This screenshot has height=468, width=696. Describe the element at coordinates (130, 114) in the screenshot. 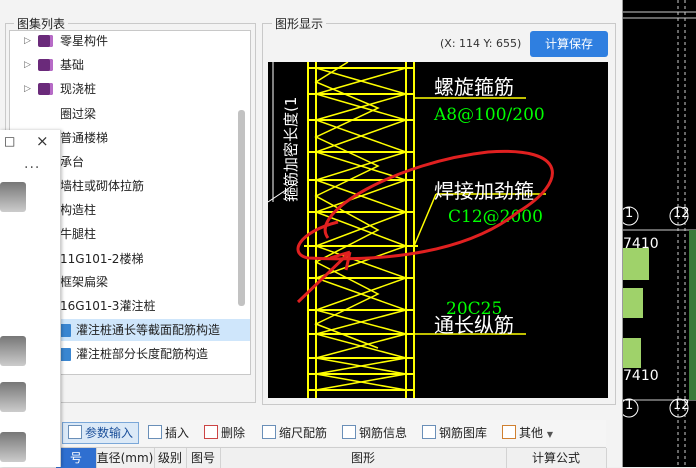

I see `tree-item: 圈过梁` at that location.